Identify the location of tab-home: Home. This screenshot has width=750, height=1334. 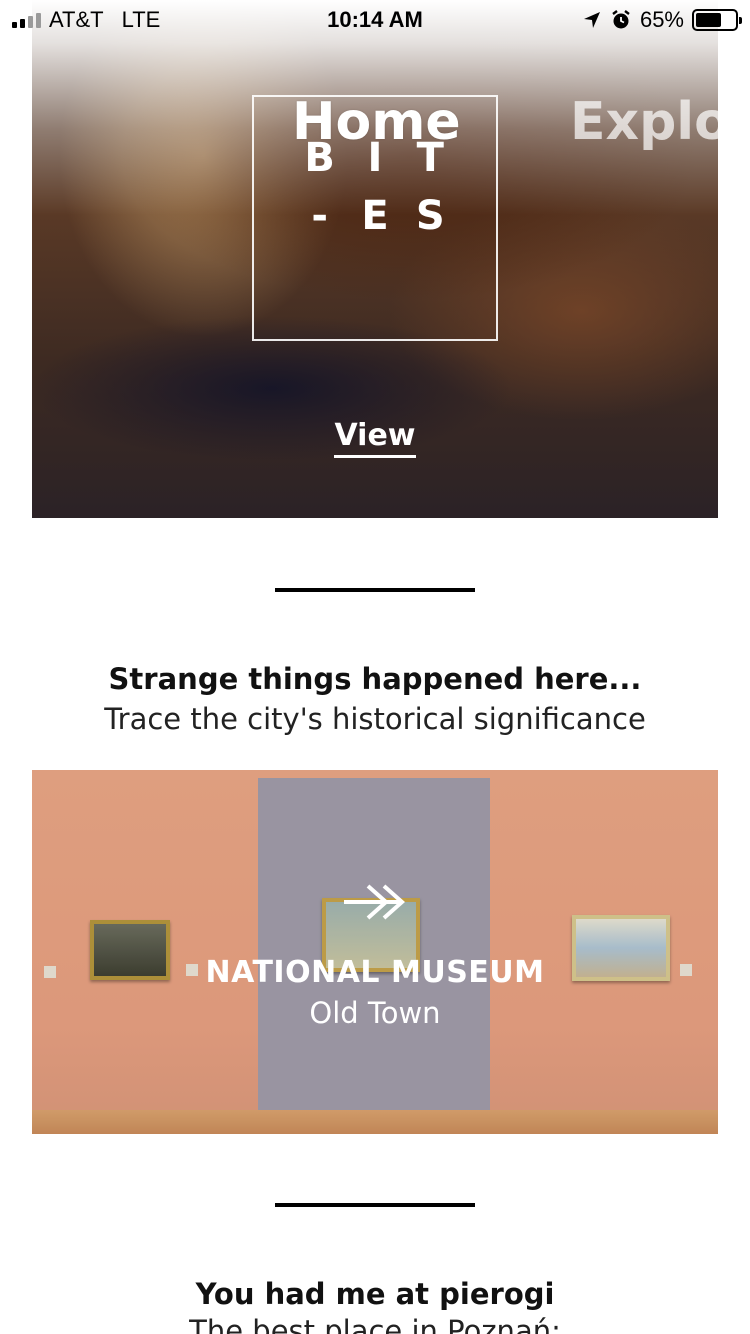
(376, 122).